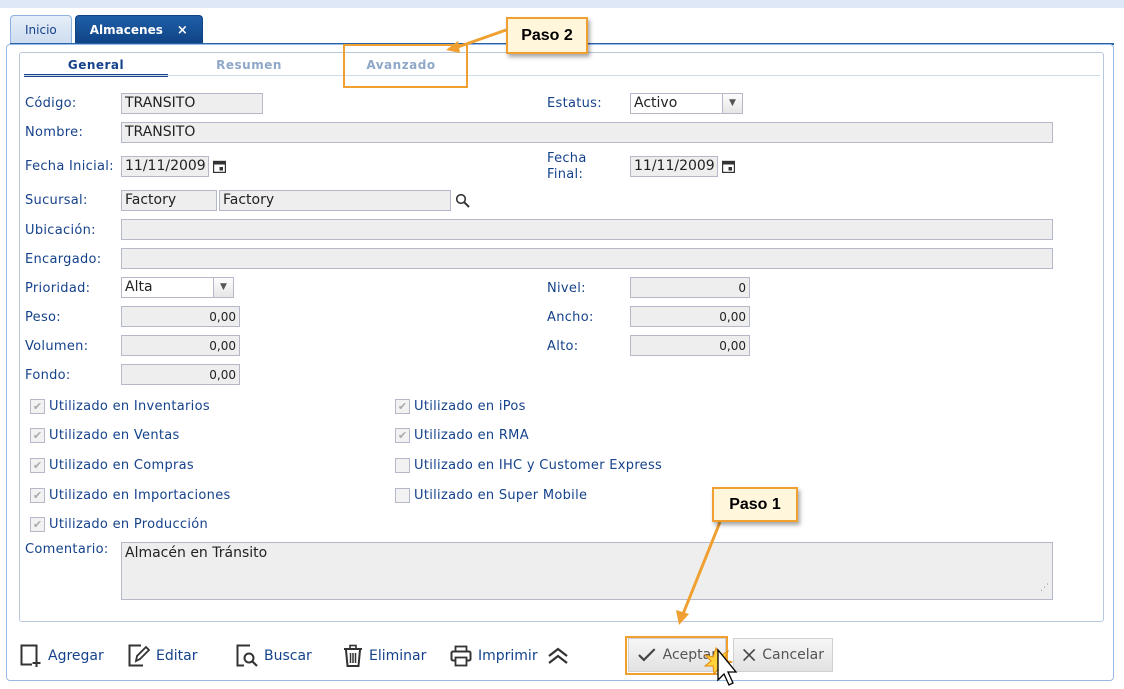 This screenshot has height=689, width=1124. What do you see at coordinates (57, 346) in the screenshot?
I see `volumen-label: Volumen:` at bounding box center [57, 346].